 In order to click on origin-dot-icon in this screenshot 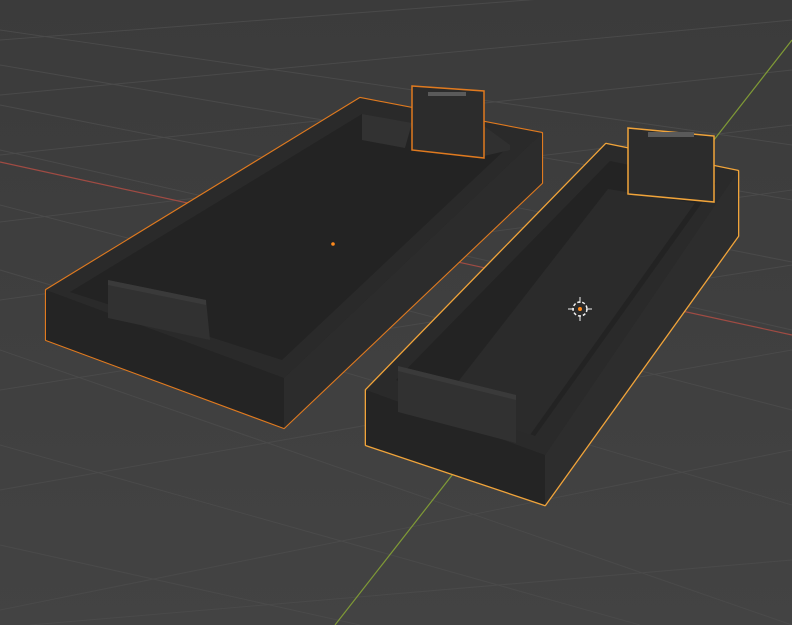, I will do `click(333, 244)`.